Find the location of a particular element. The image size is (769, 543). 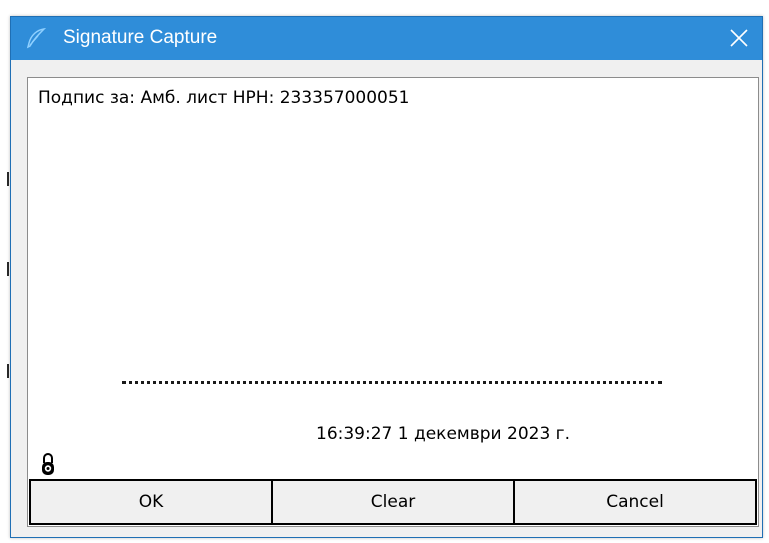

padlock-icon is located at coordinates (48, 464).